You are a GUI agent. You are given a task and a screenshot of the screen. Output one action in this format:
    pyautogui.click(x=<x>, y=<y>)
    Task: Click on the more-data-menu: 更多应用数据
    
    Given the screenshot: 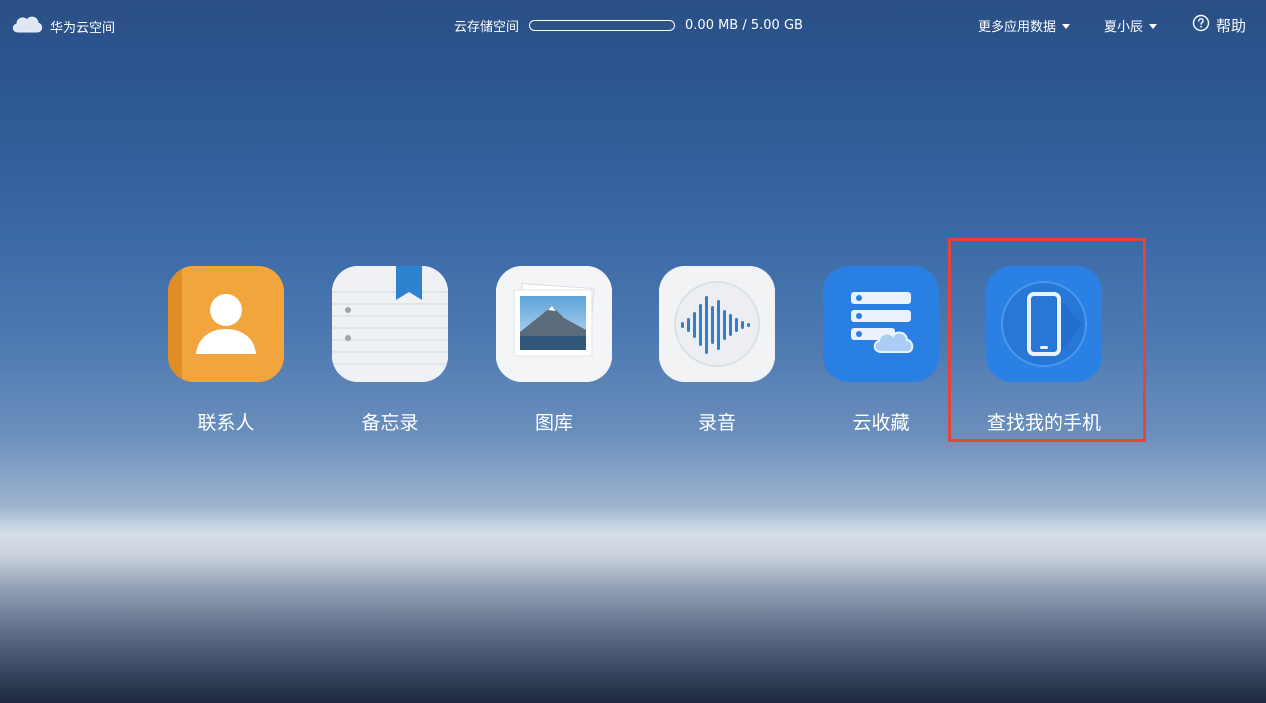 What is the action you would take?
    pyautogui.click(x=1024, y=25)
    